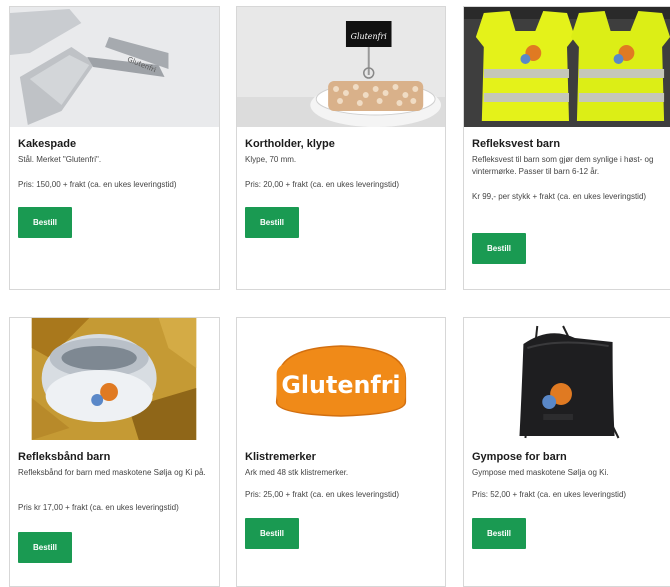 The image size is (670, 587). What do you see at coordinates (60, 159) in the screenshot?
I see `product-description: Stål. Merket "Glutenfri".` at bounding box center [60, 159].